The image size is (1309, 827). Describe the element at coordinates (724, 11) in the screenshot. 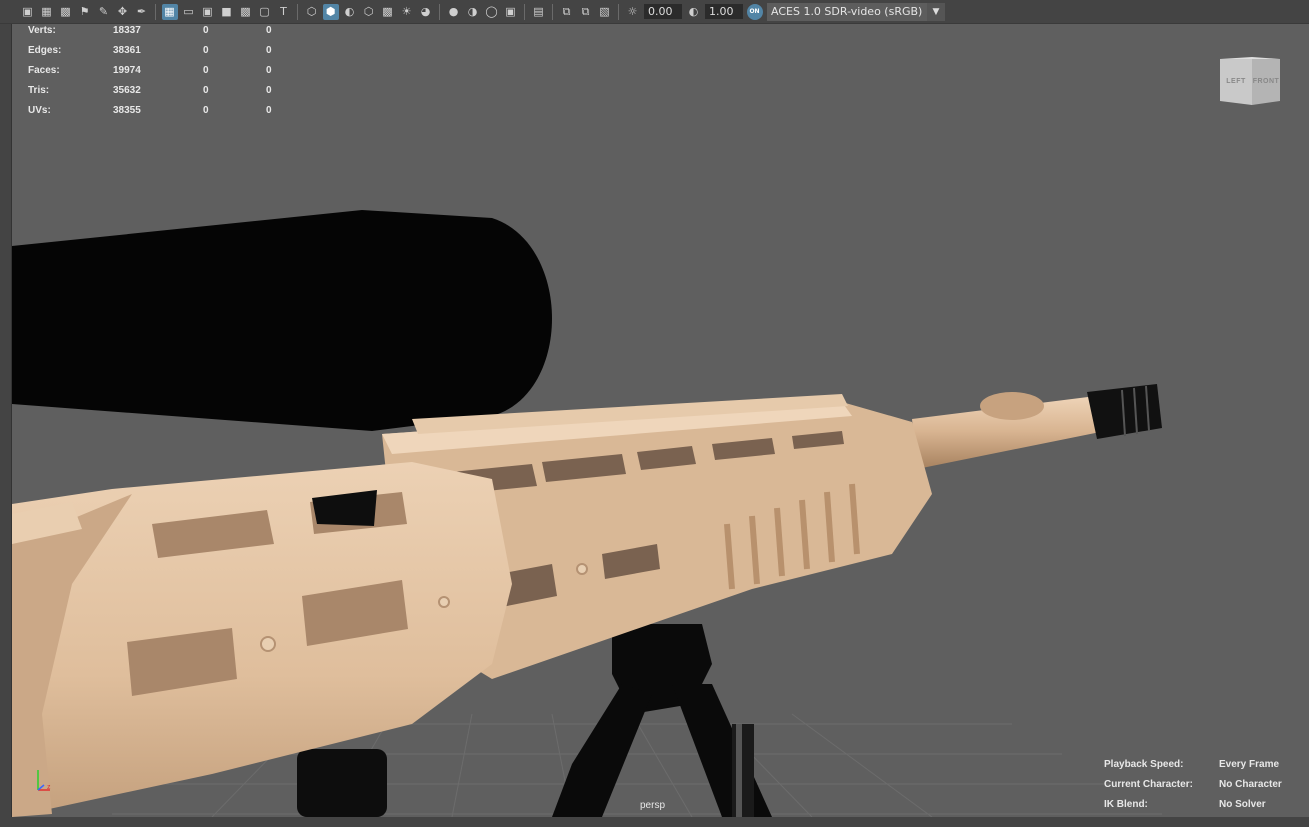

I see `gamma-field: 1.00` at that location.